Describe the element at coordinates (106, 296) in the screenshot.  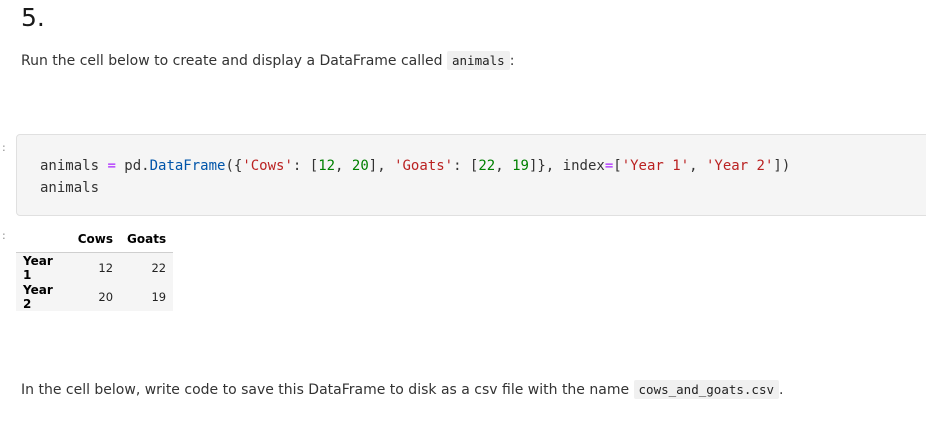
I see `table-cell: 20` at that location.